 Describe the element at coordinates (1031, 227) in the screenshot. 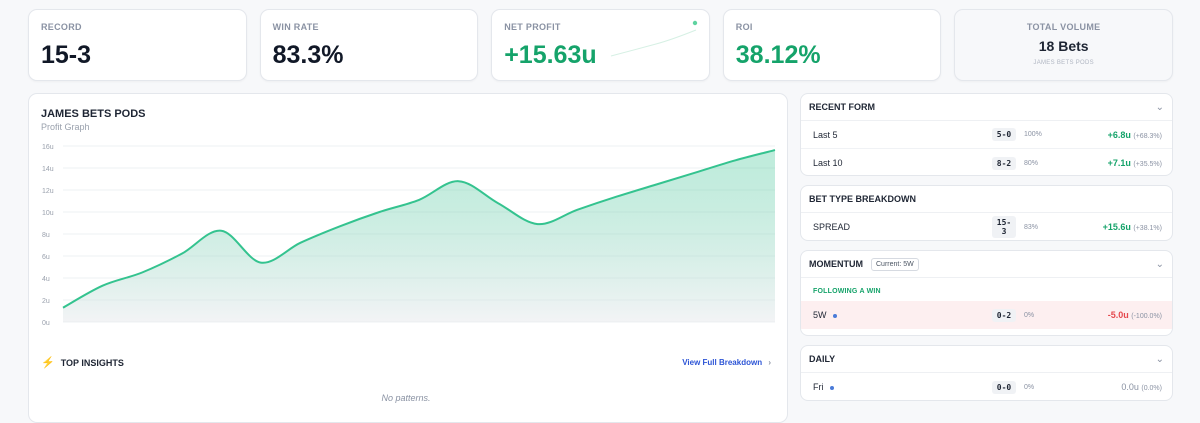

I see `row-pct: 83%` at that location.